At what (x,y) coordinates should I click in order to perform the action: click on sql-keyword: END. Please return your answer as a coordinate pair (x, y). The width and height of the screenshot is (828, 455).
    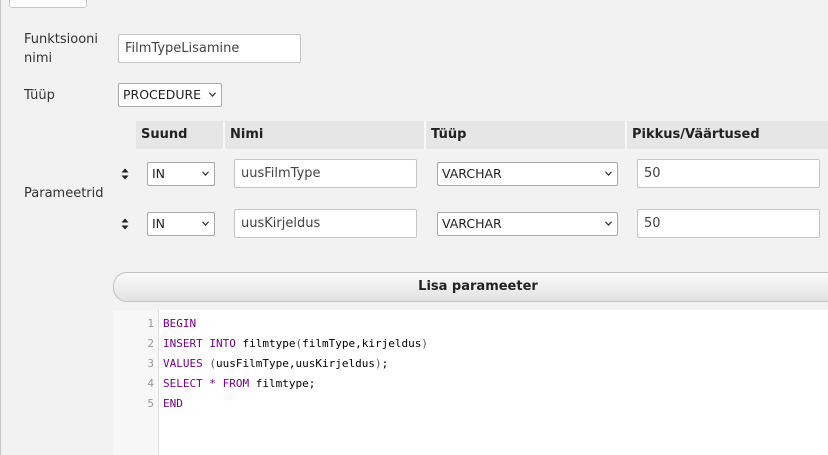
    Looking at the image, I should click on (173, 403).